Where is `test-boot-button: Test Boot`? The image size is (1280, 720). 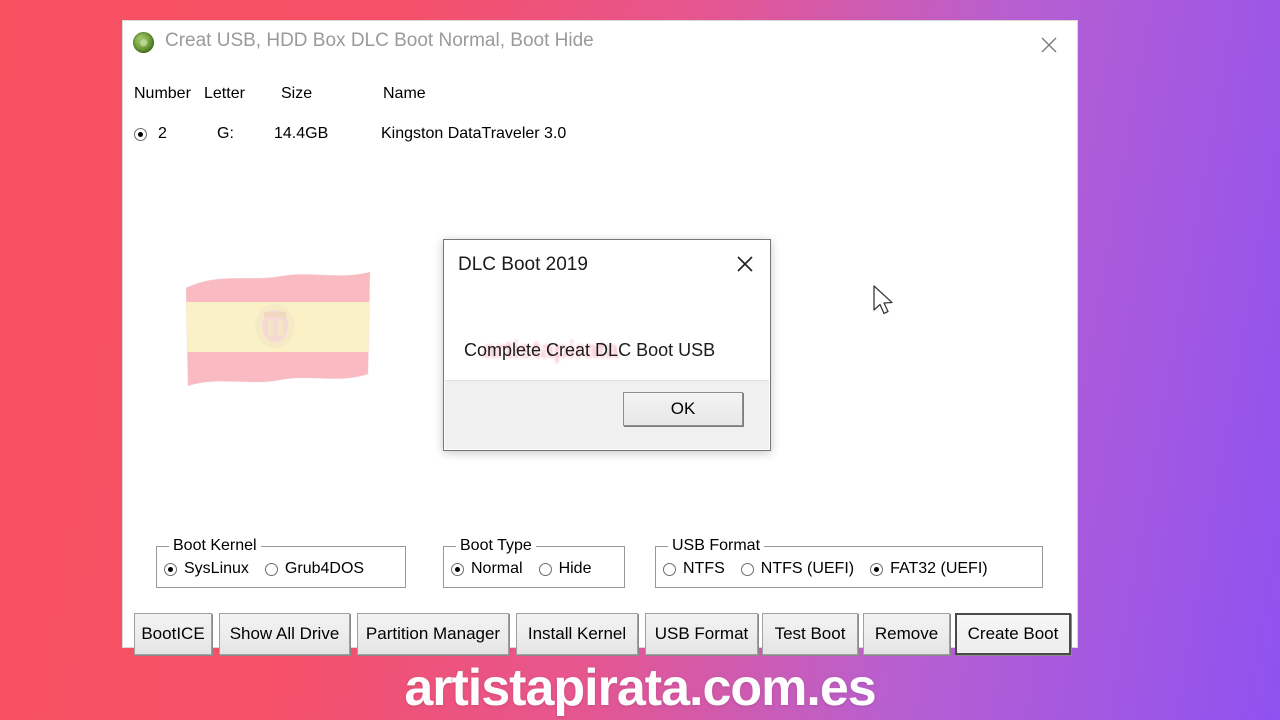
test-boot-button: Test Boot is located at coordinates (810, 634).